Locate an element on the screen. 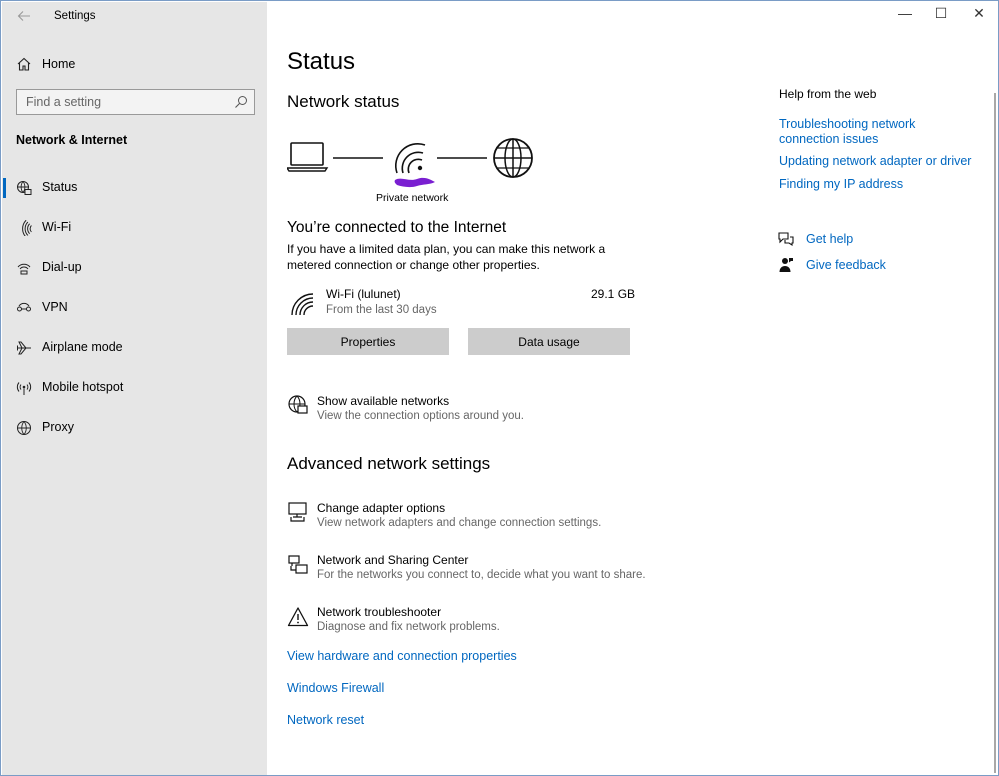 This screenshot has width=999, height=776. get-help-link: Get help is located at coordinates (829, 239).